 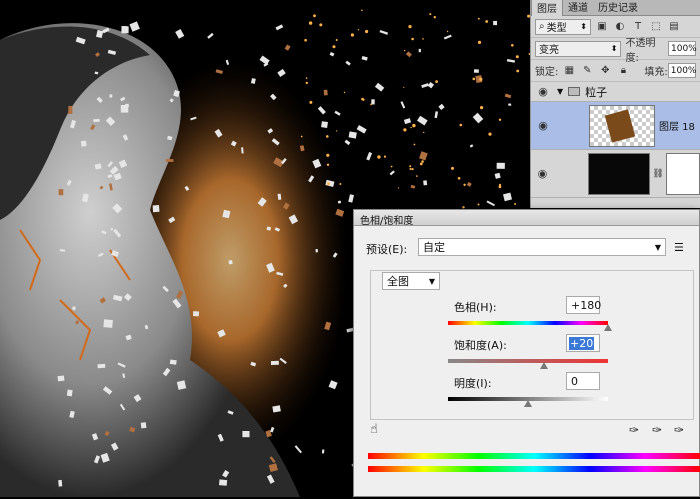 I want to click on shape-filter-icon: ⬚, so click(x=656, y=27).